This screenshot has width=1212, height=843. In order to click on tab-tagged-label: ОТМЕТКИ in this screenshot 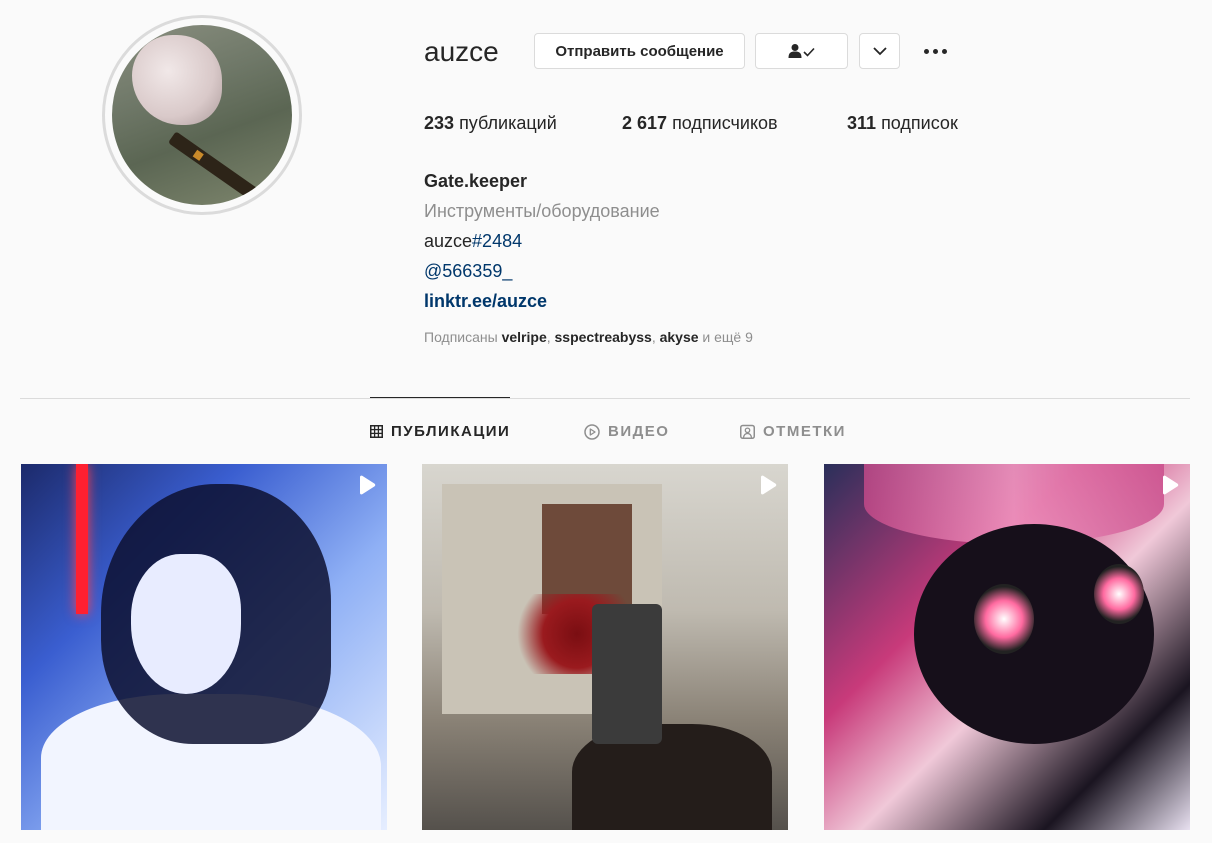, I will do `click(804, 431)`.